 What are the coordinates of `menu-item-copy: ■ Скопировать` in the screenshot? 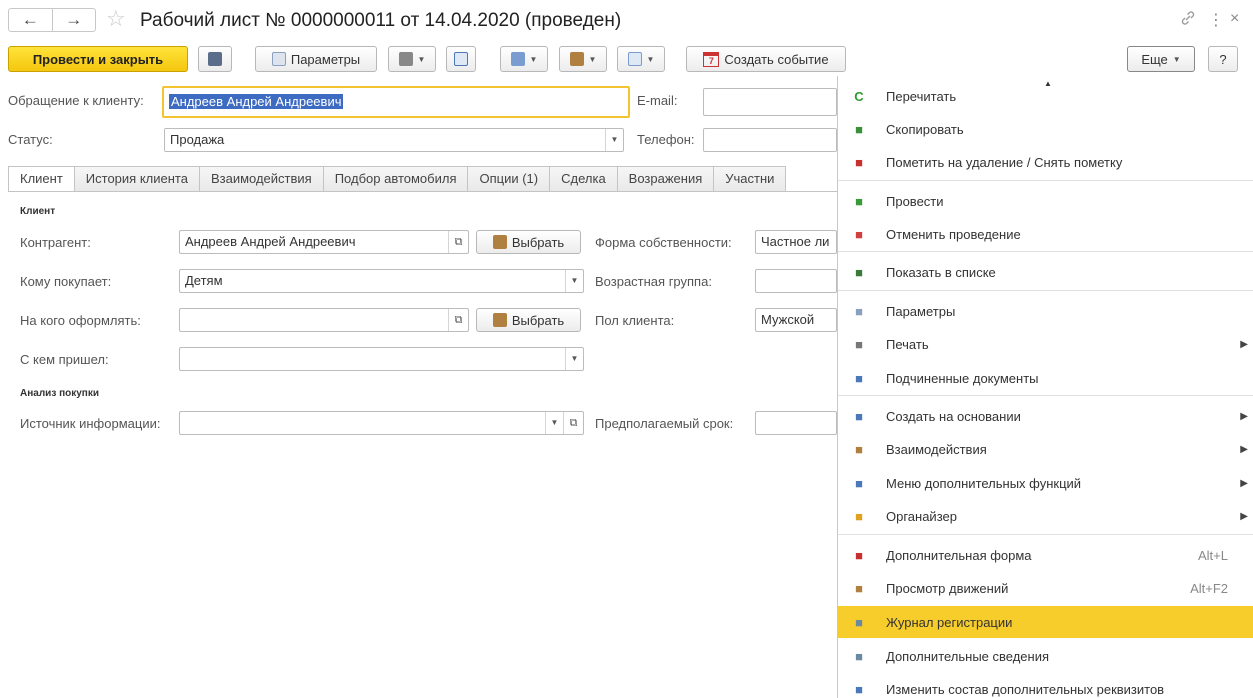 It's located at (1045, 129).